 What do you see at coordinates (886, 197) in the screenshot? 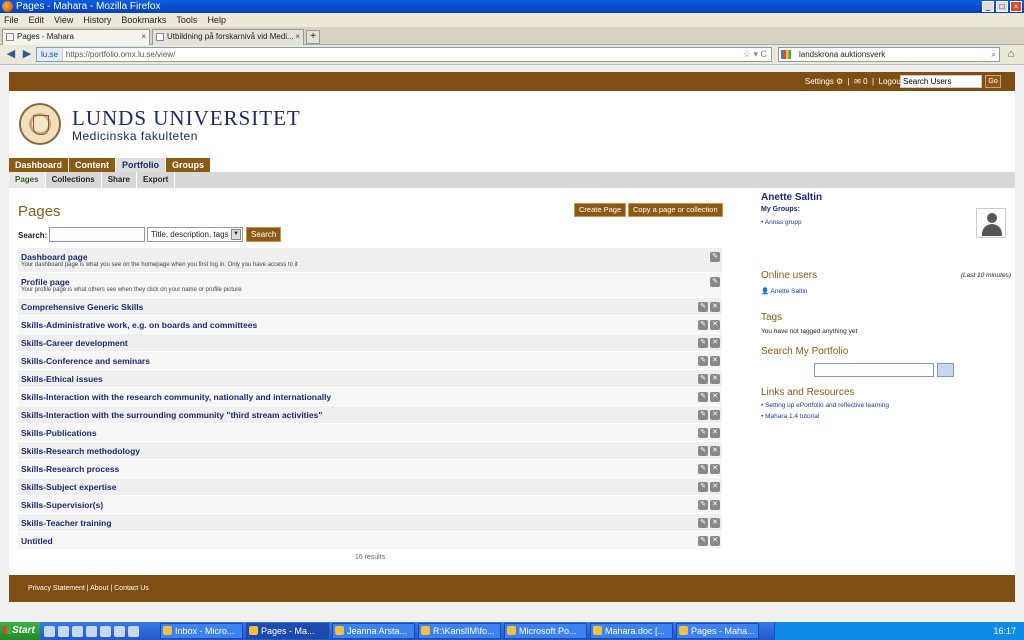
I see `user-name: Anette Saltin` at bounding box center [886, 197].